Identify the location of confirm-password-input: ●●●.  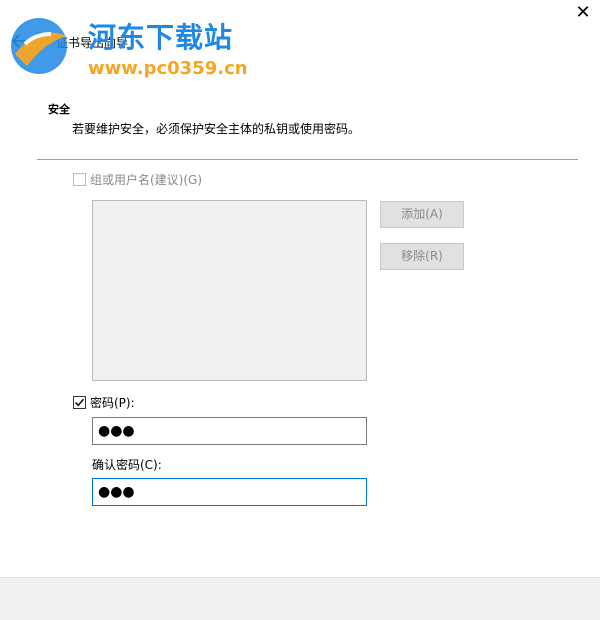
(229, 492).